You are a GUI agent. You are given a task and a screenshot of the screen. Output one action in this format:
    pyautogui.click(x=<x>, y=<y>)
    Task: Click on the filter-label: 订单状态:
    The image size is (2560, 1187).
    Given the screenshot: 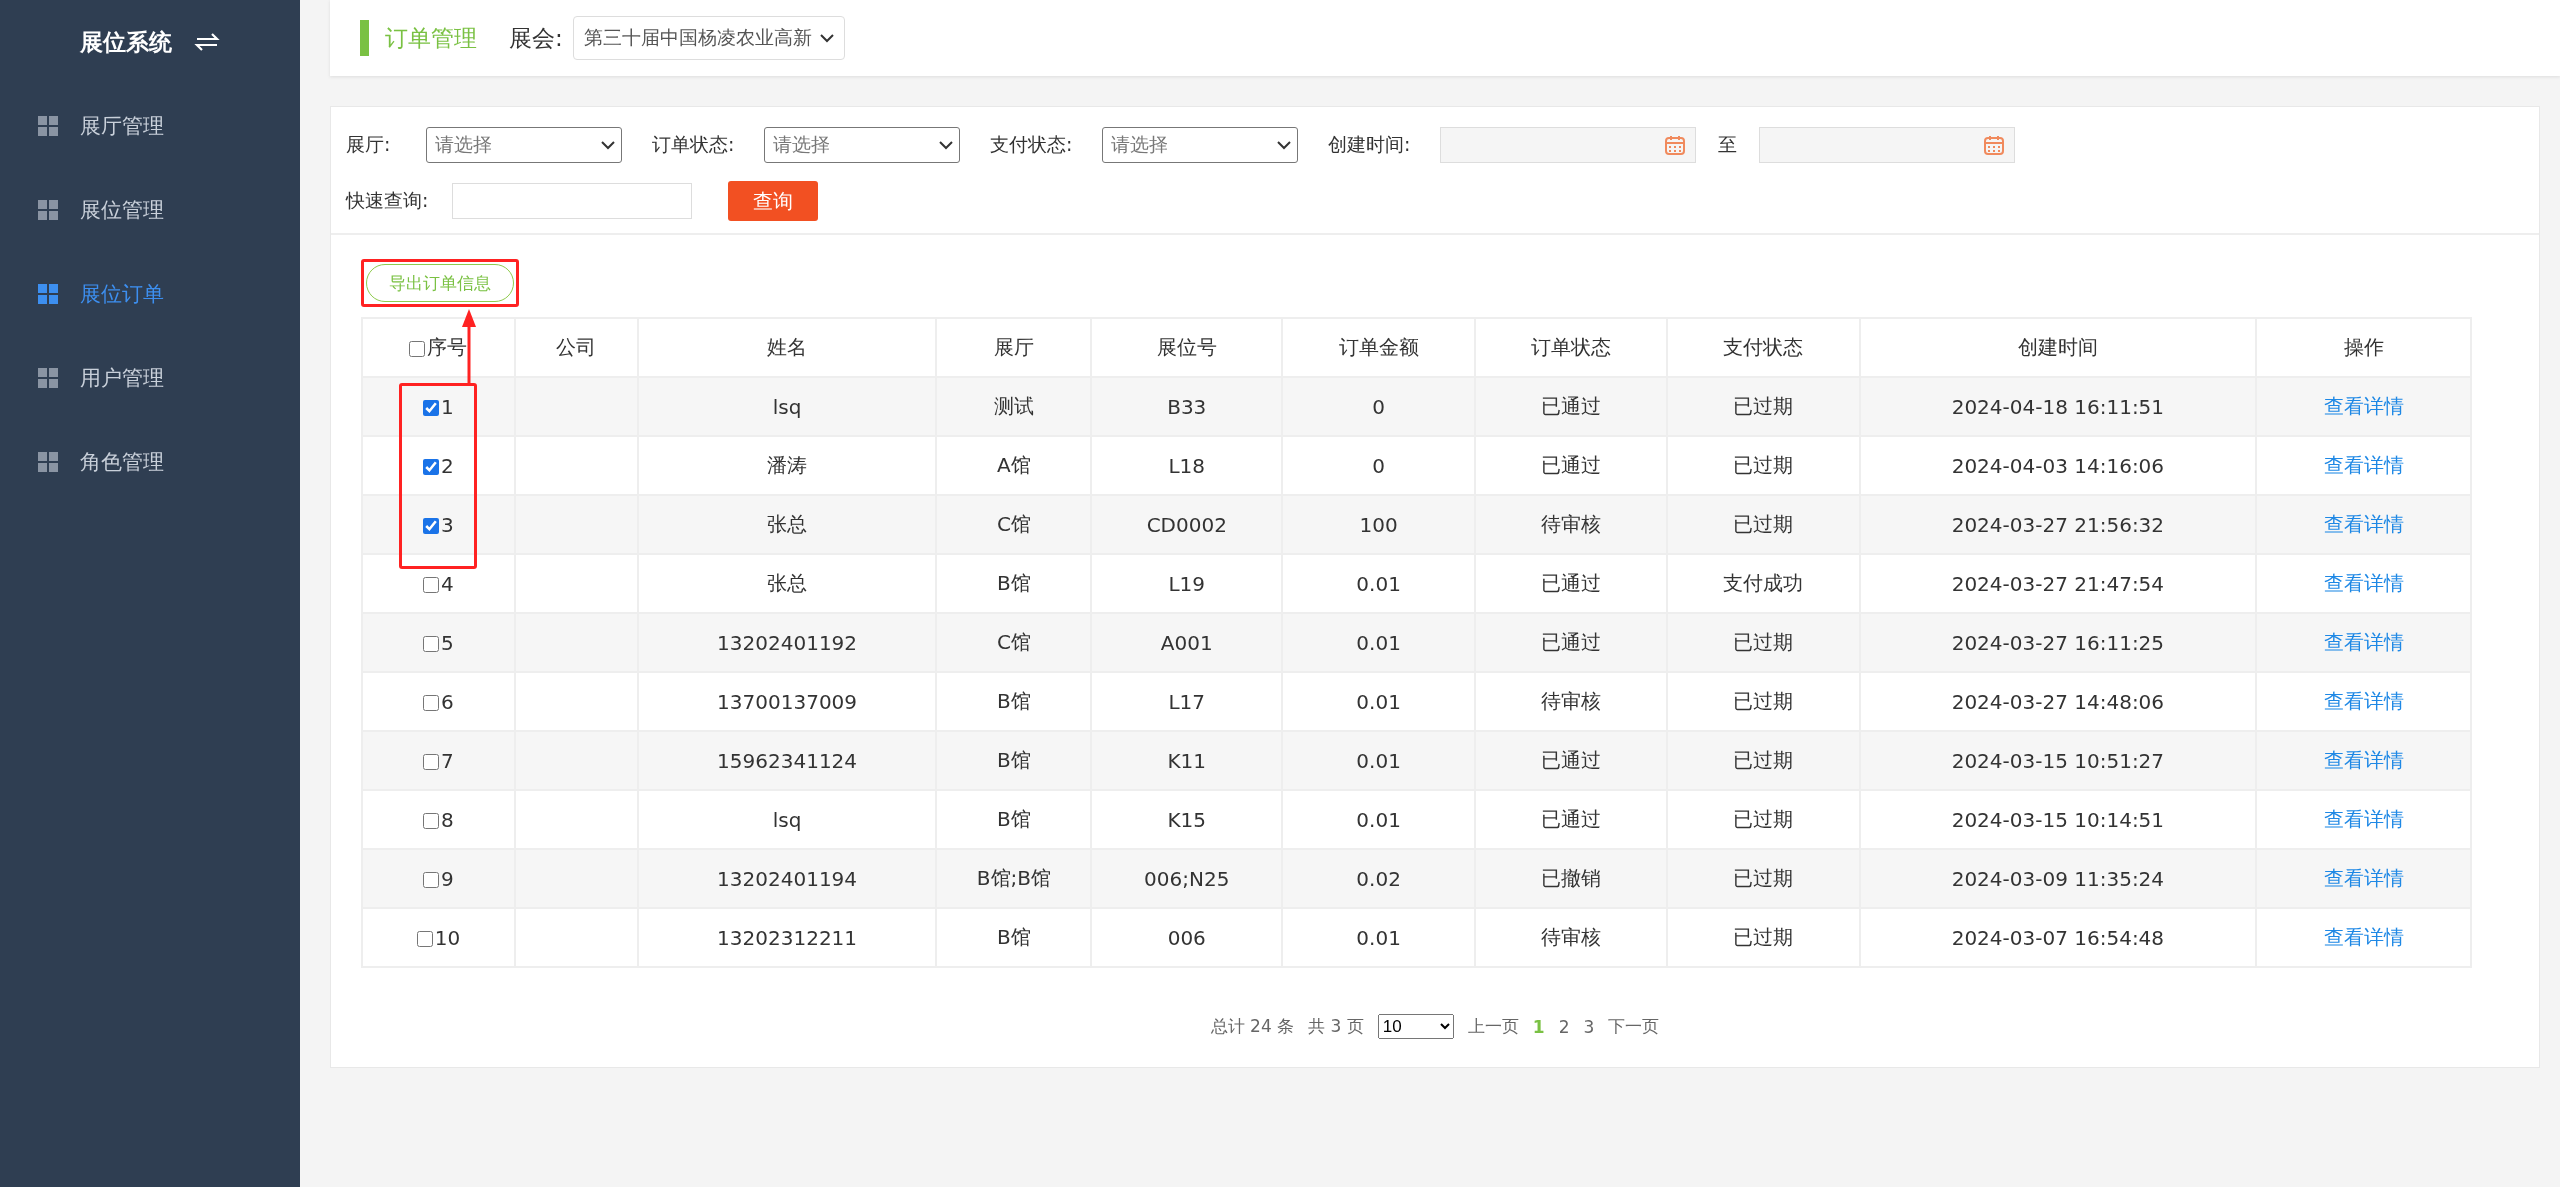 What is the action you would take?
    pyautogui.click(x=694, y=144)
    